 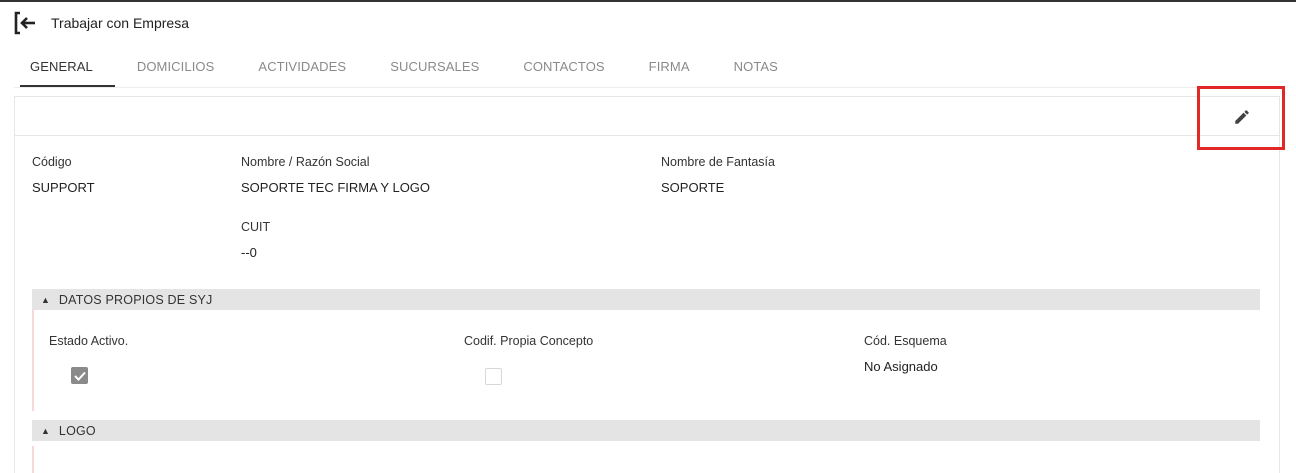 What do you see at coordinates (52, 162) in the screenshot?
I see `codigo-label: Código` at bounding box center [52, 162].